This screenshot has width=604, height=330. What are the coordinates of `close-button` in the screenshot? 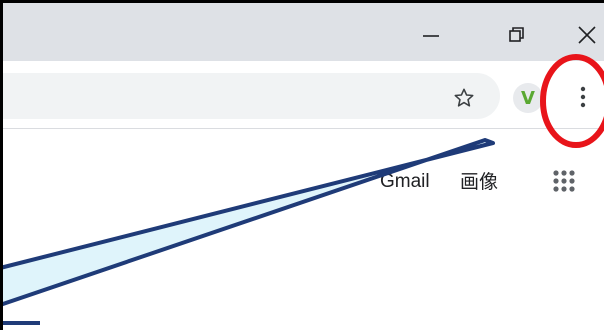 It's located at (584, 35).